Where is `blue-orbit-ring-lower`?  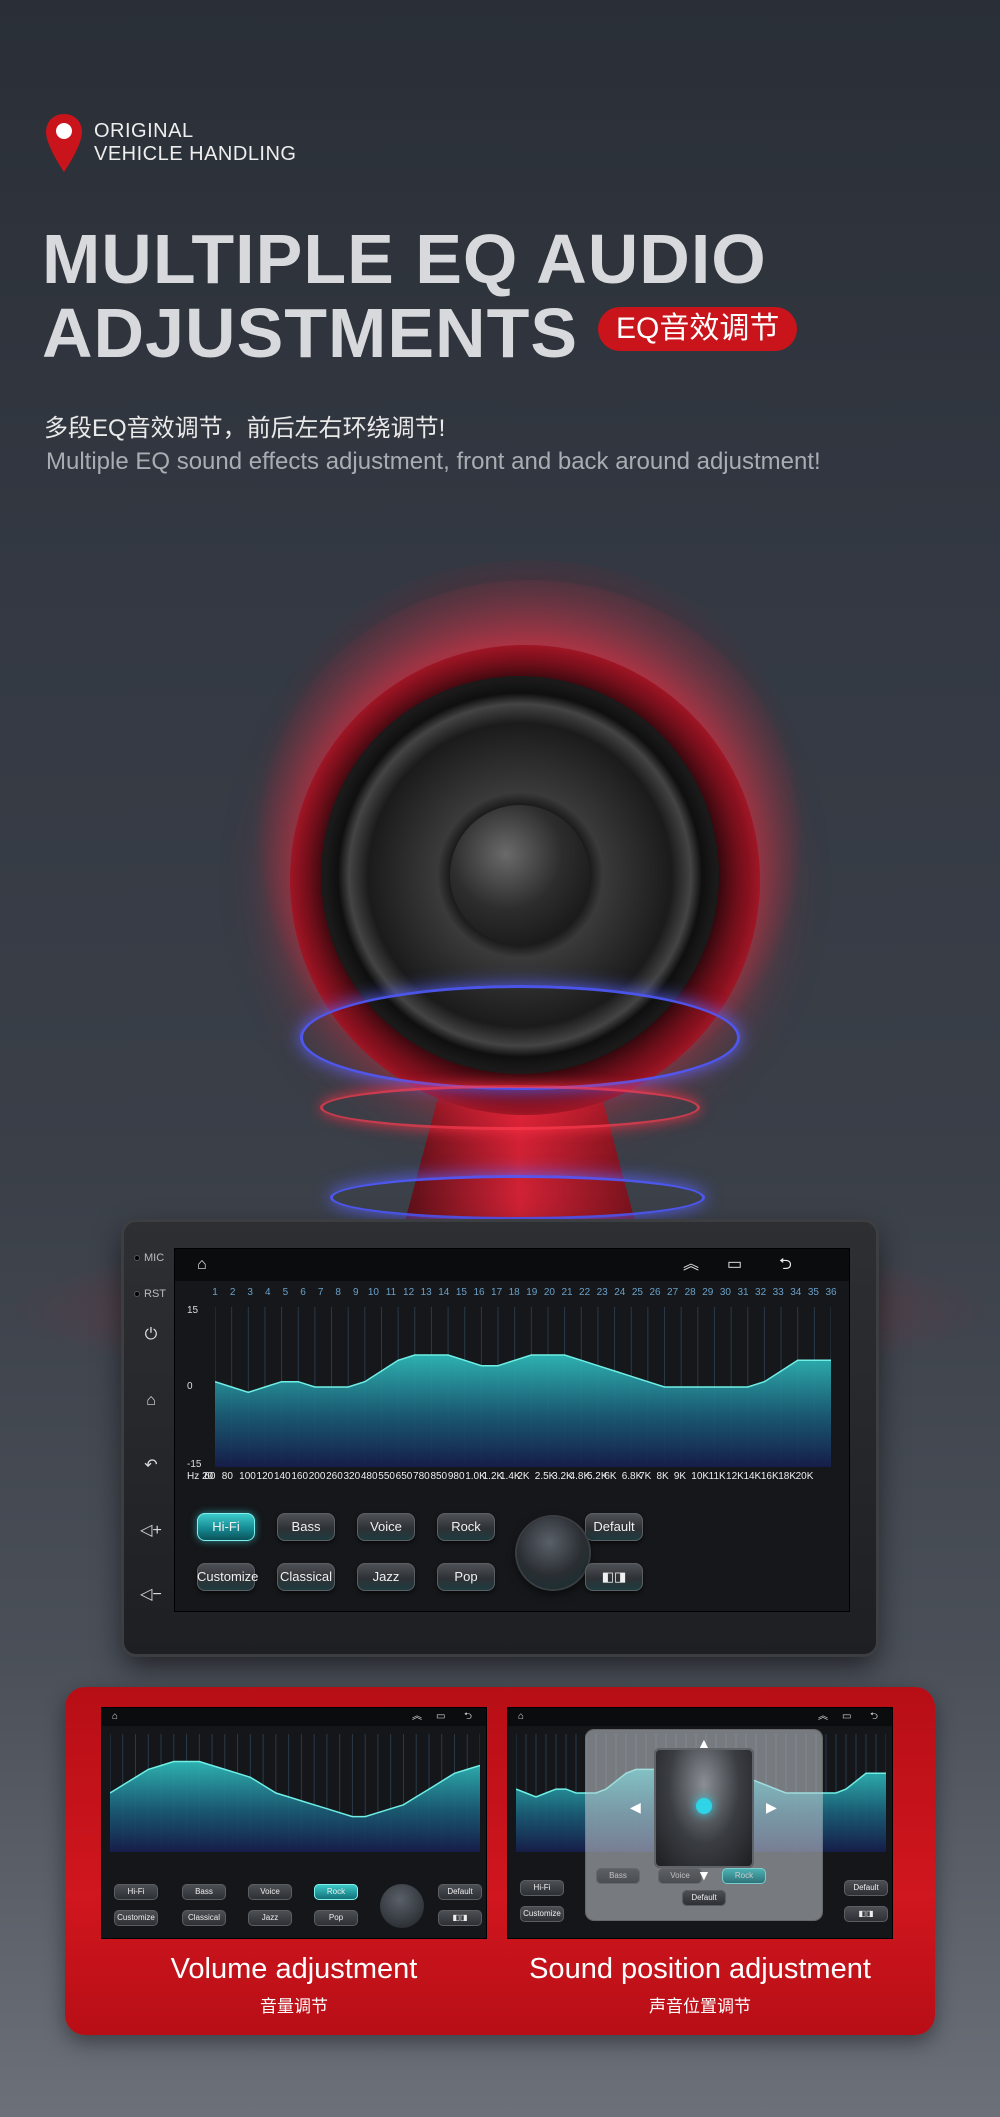
blue-orbit-ring-lower is located at coordinates (517, 1197).